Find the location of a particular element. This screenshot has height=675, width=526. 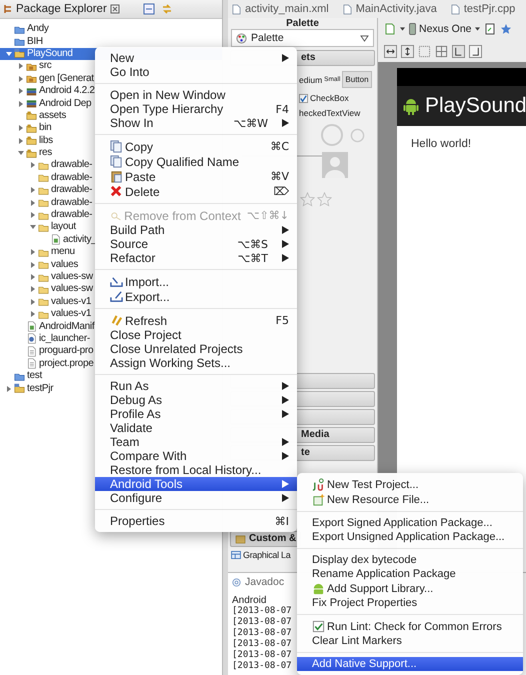

view-title: Package Explorer is located at coordinates (61, 9).